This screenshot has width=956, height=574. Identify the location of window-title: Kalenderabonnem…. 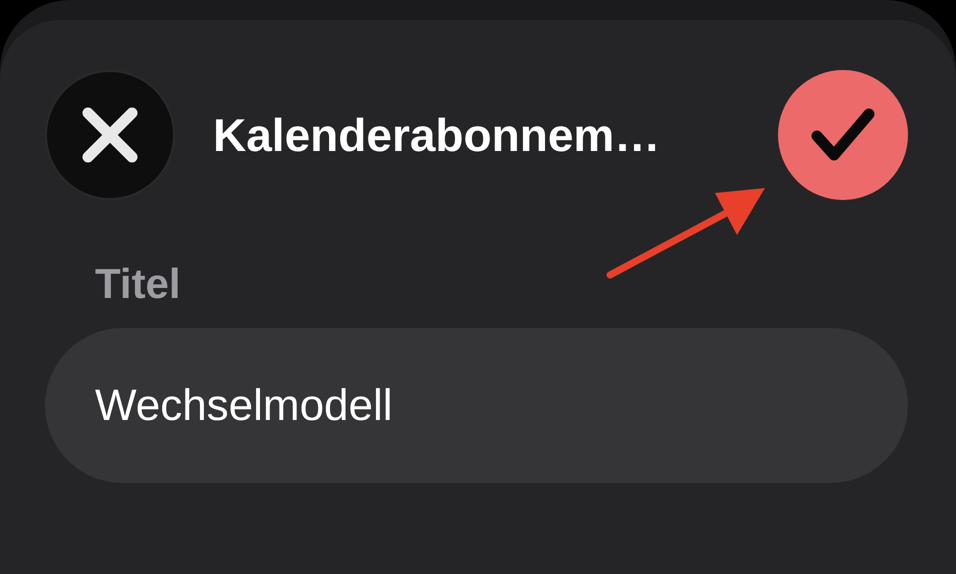
(437, 135).